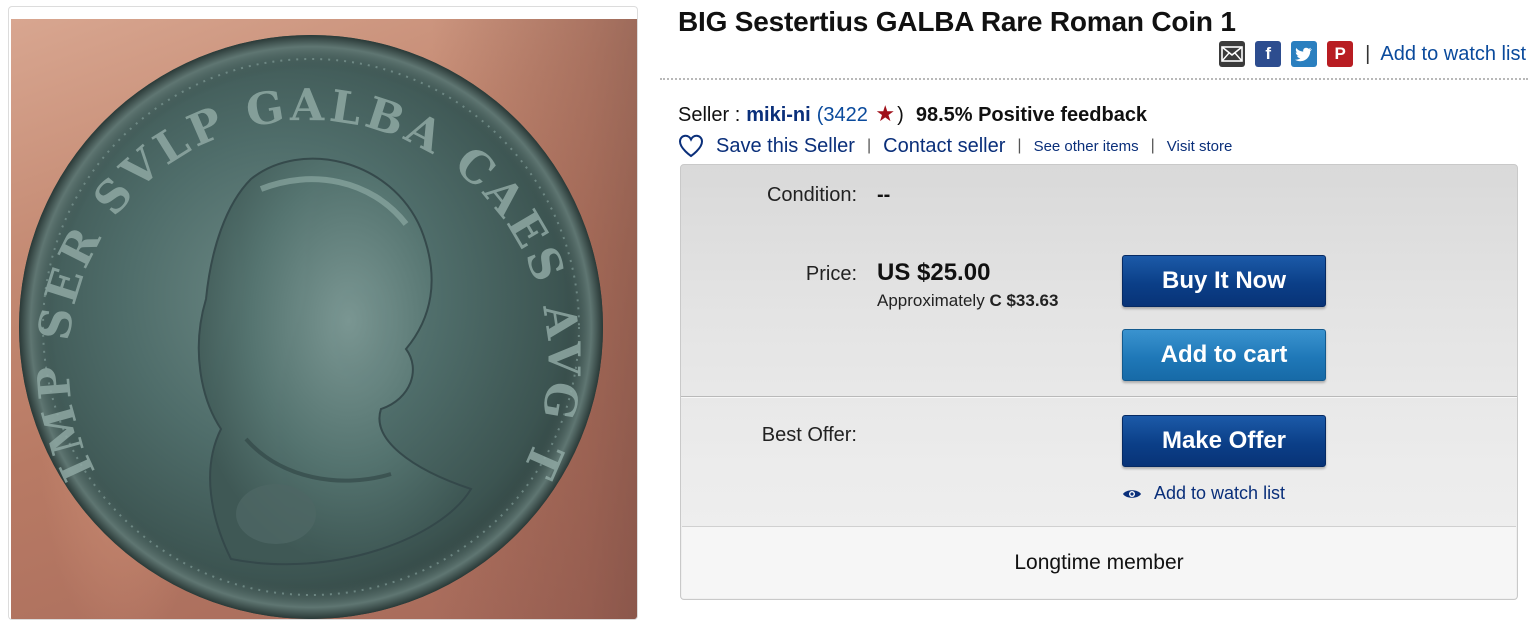  Describe the element at coordinates (1086, 146) in the screenshot. I see `see-other-items-link: See other items` at that location.